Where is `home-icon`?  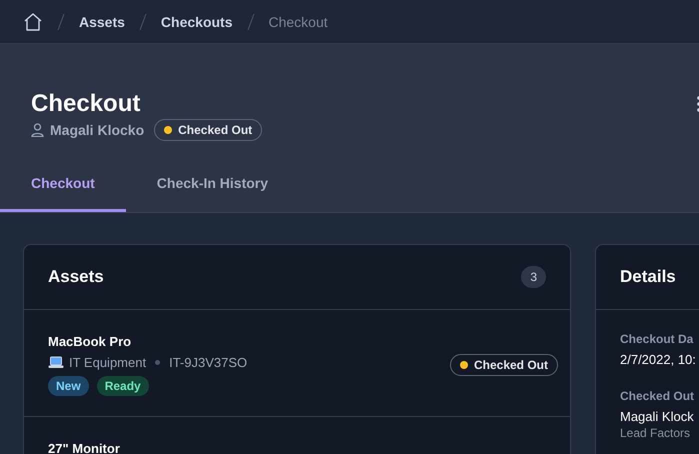 home-icon is located at coordinates (33, 21).